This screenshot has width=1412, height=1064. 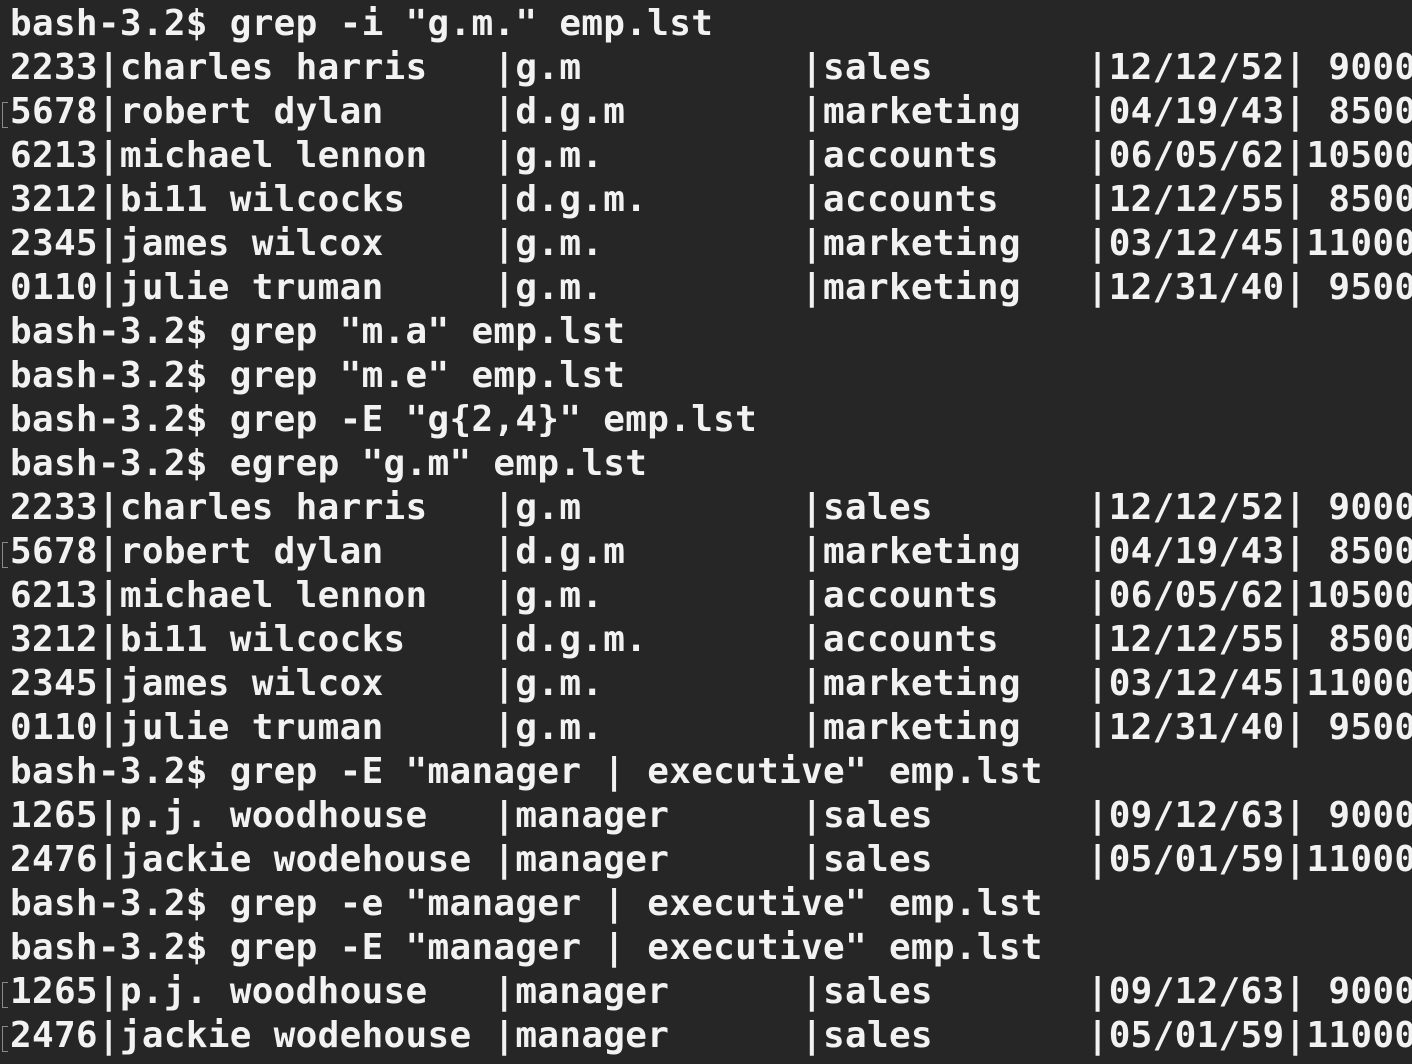 I want to click on prompt-line: bash-3.2$ grep -E "g{2,4}" emp.lst, so click(x=711, y=420).